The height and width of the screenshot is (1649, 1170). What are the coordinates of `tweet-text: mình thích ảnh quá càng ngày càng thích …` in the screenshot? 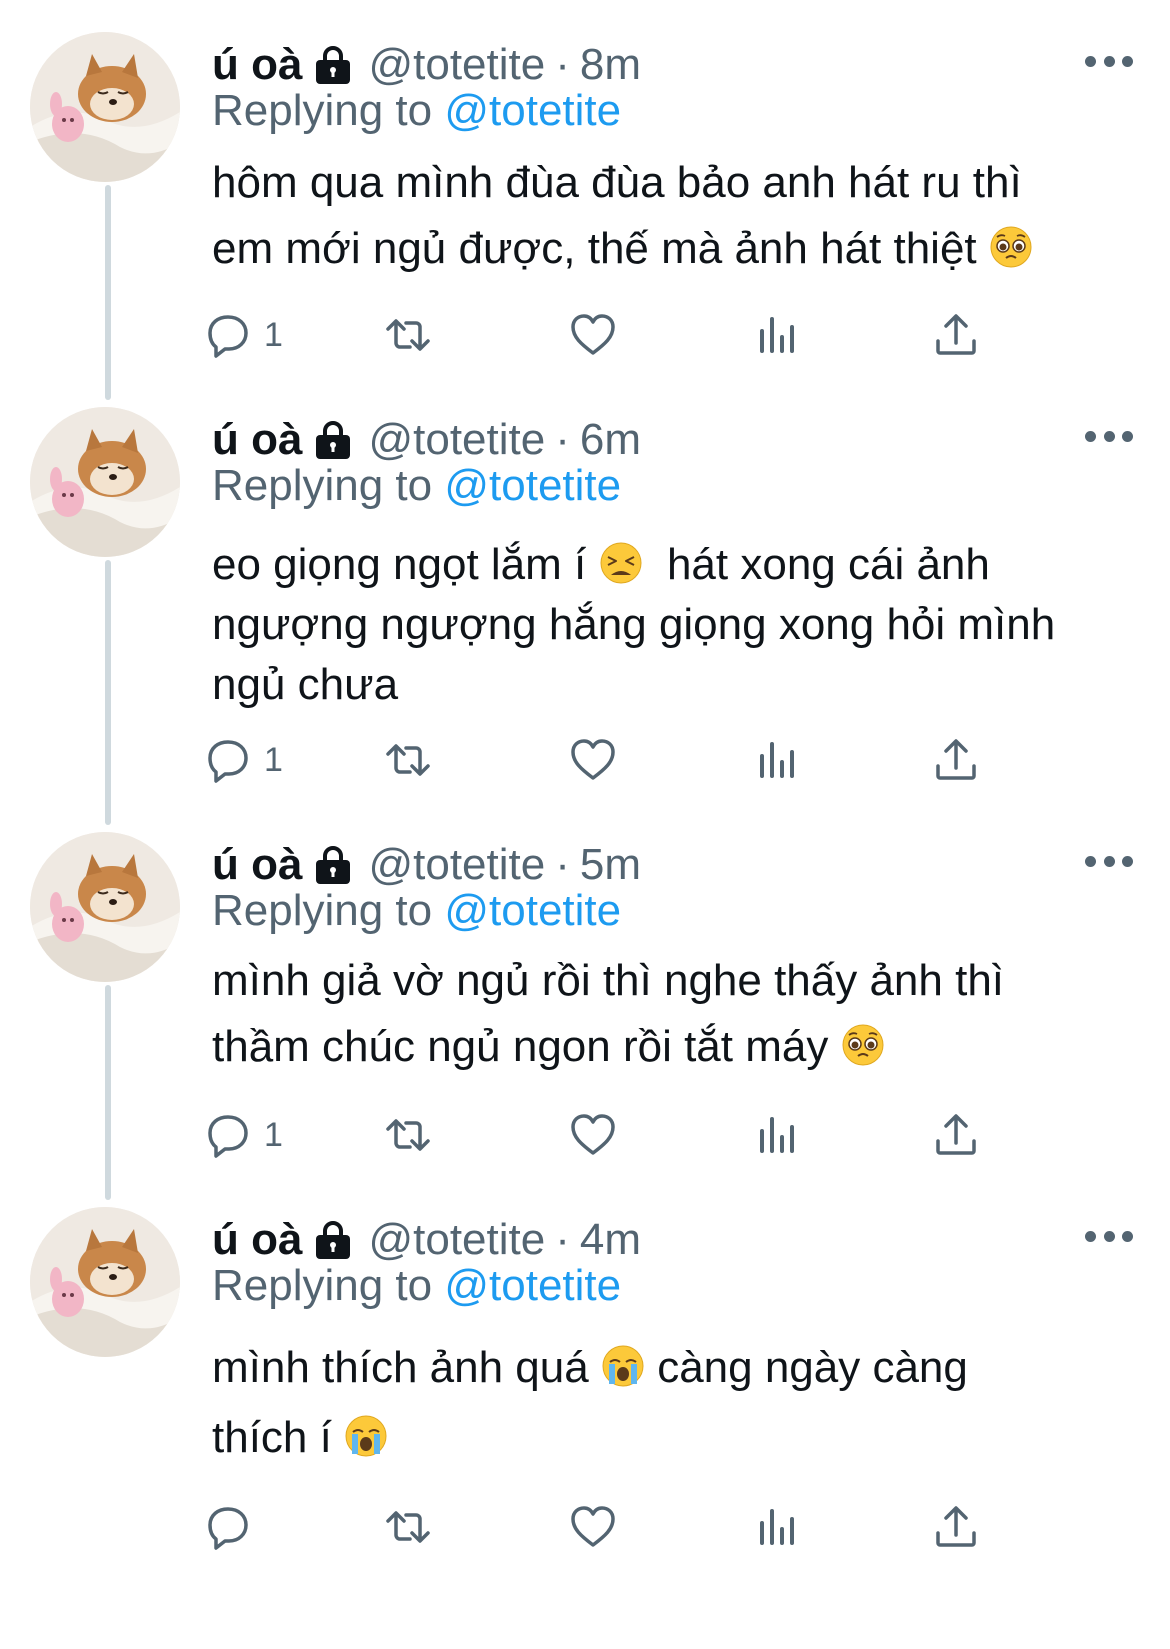 It's located at (677, 1403).